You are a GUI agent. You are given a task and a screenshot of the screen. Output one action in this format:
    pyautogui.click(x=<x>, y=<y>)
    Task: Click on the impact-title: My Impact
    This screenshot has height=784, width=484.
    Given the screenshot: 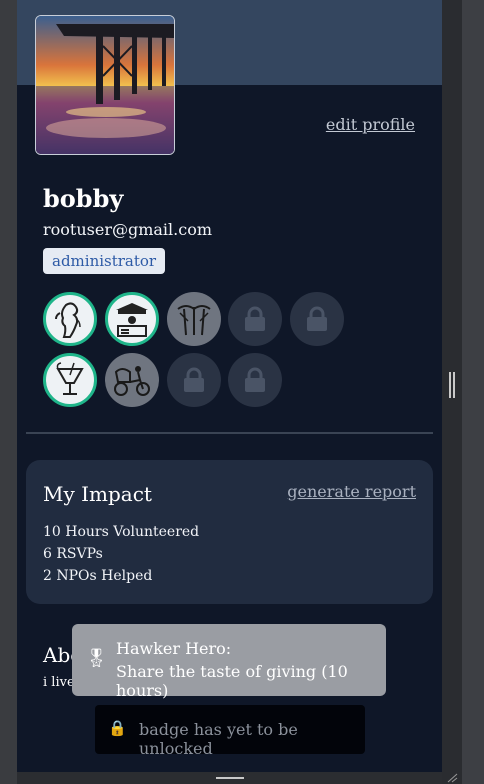 What is the action you would take?
    pyautogui.click(x=97, y=494)
    